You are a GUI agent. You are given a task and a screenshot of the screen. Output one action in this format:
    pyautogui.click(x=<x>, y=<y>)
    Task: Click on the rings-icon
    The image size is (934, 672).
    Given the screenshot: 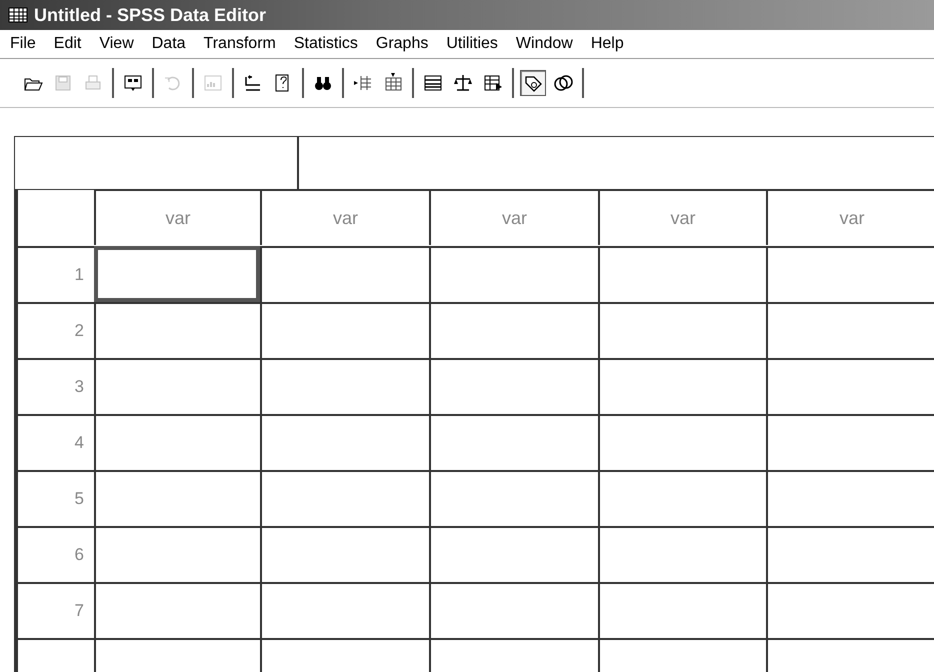 What is the action you would take?
    pyautogui.click(x=563, y=83)
    